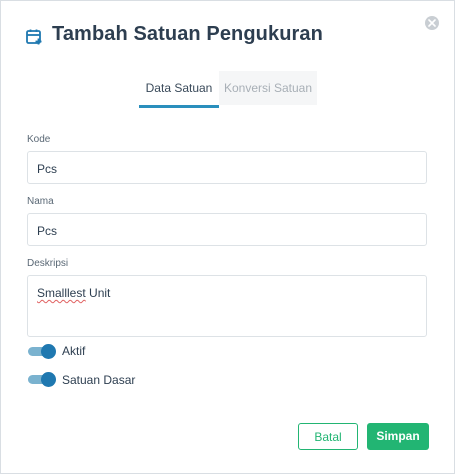  I want to click on nama-label: Nama, so click(40, 201).